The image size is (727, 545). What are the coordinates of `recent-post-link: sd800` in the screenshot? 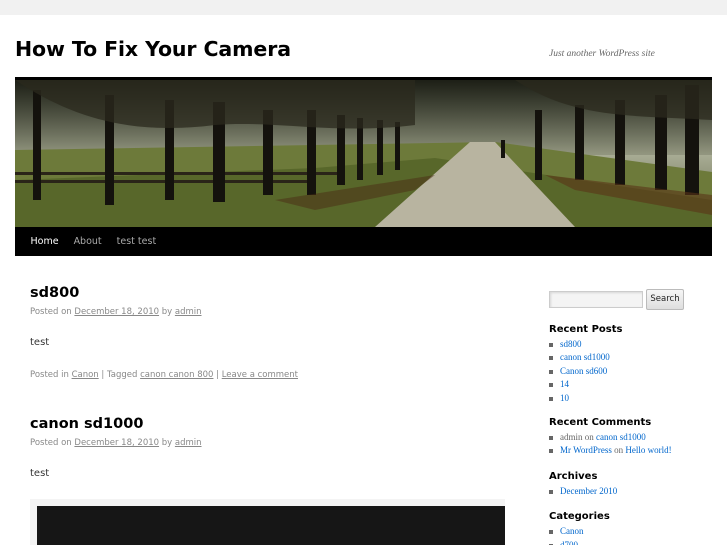 It's located at (571, 344).